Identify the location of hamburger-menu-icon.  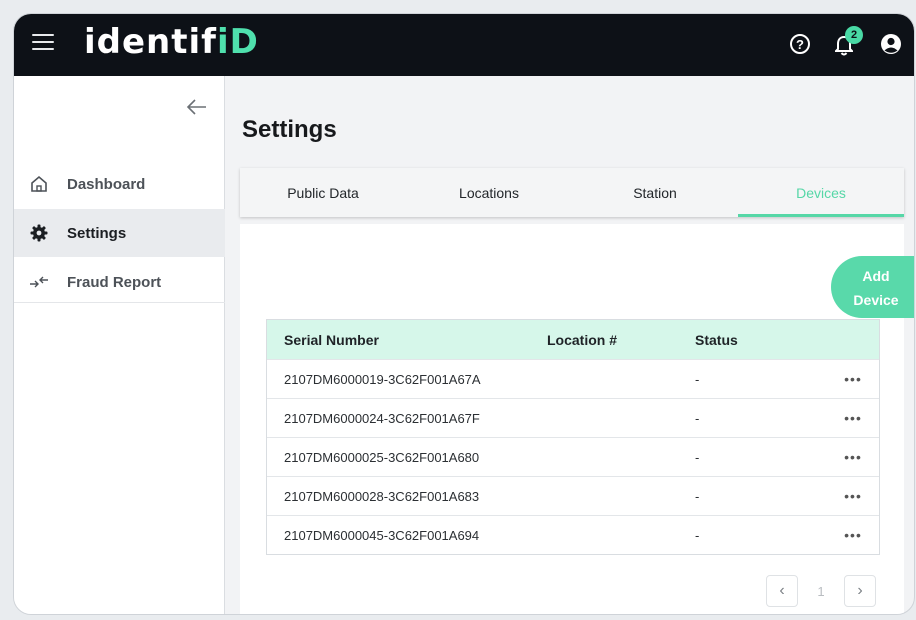
(43, 43).